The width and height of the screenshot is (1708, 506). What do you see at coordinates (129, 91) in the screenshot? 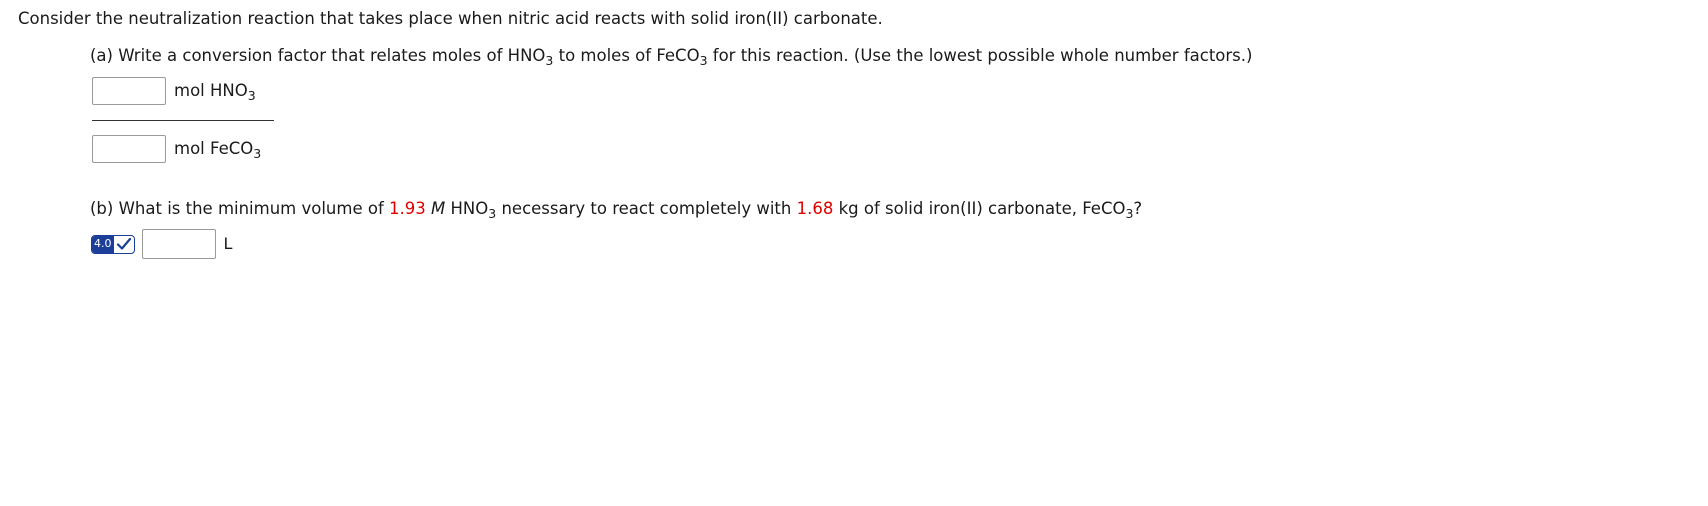
I see `numerator-input` at bounding box center [129, 91].